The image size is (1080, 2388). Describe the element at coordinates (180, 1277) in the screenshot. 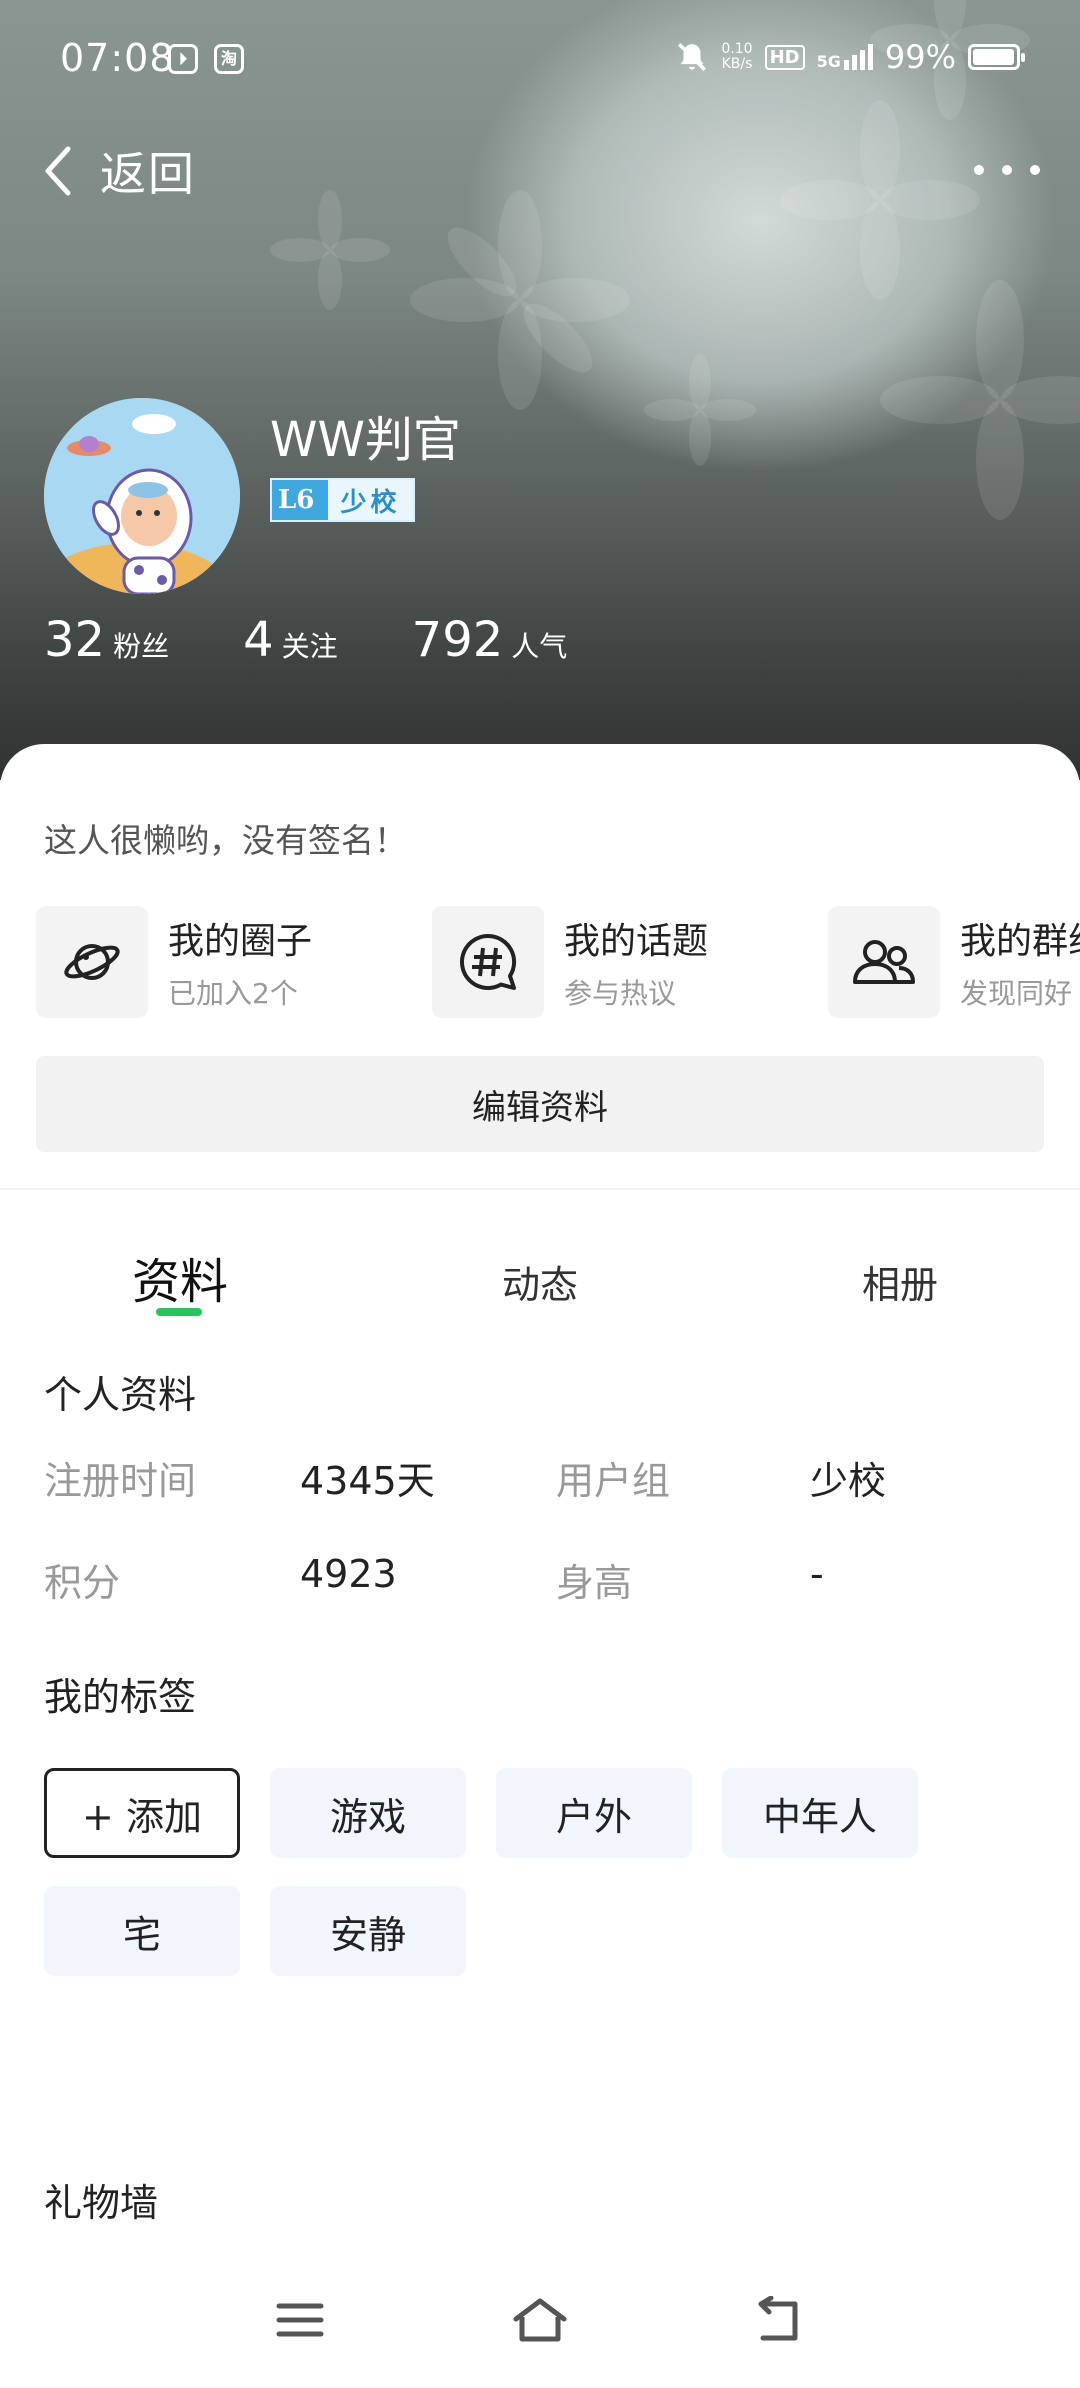

I see `tab-profile-info: 资料` at that location.